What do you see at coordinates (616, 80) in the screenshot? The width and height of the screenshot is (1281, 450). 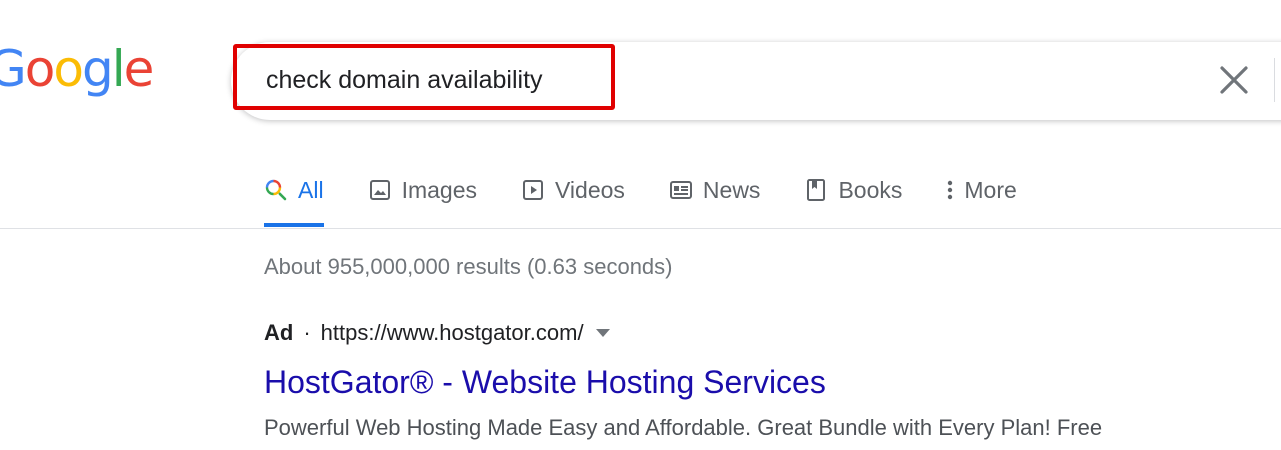 I see `search-input` at bounding box center [616, 80].